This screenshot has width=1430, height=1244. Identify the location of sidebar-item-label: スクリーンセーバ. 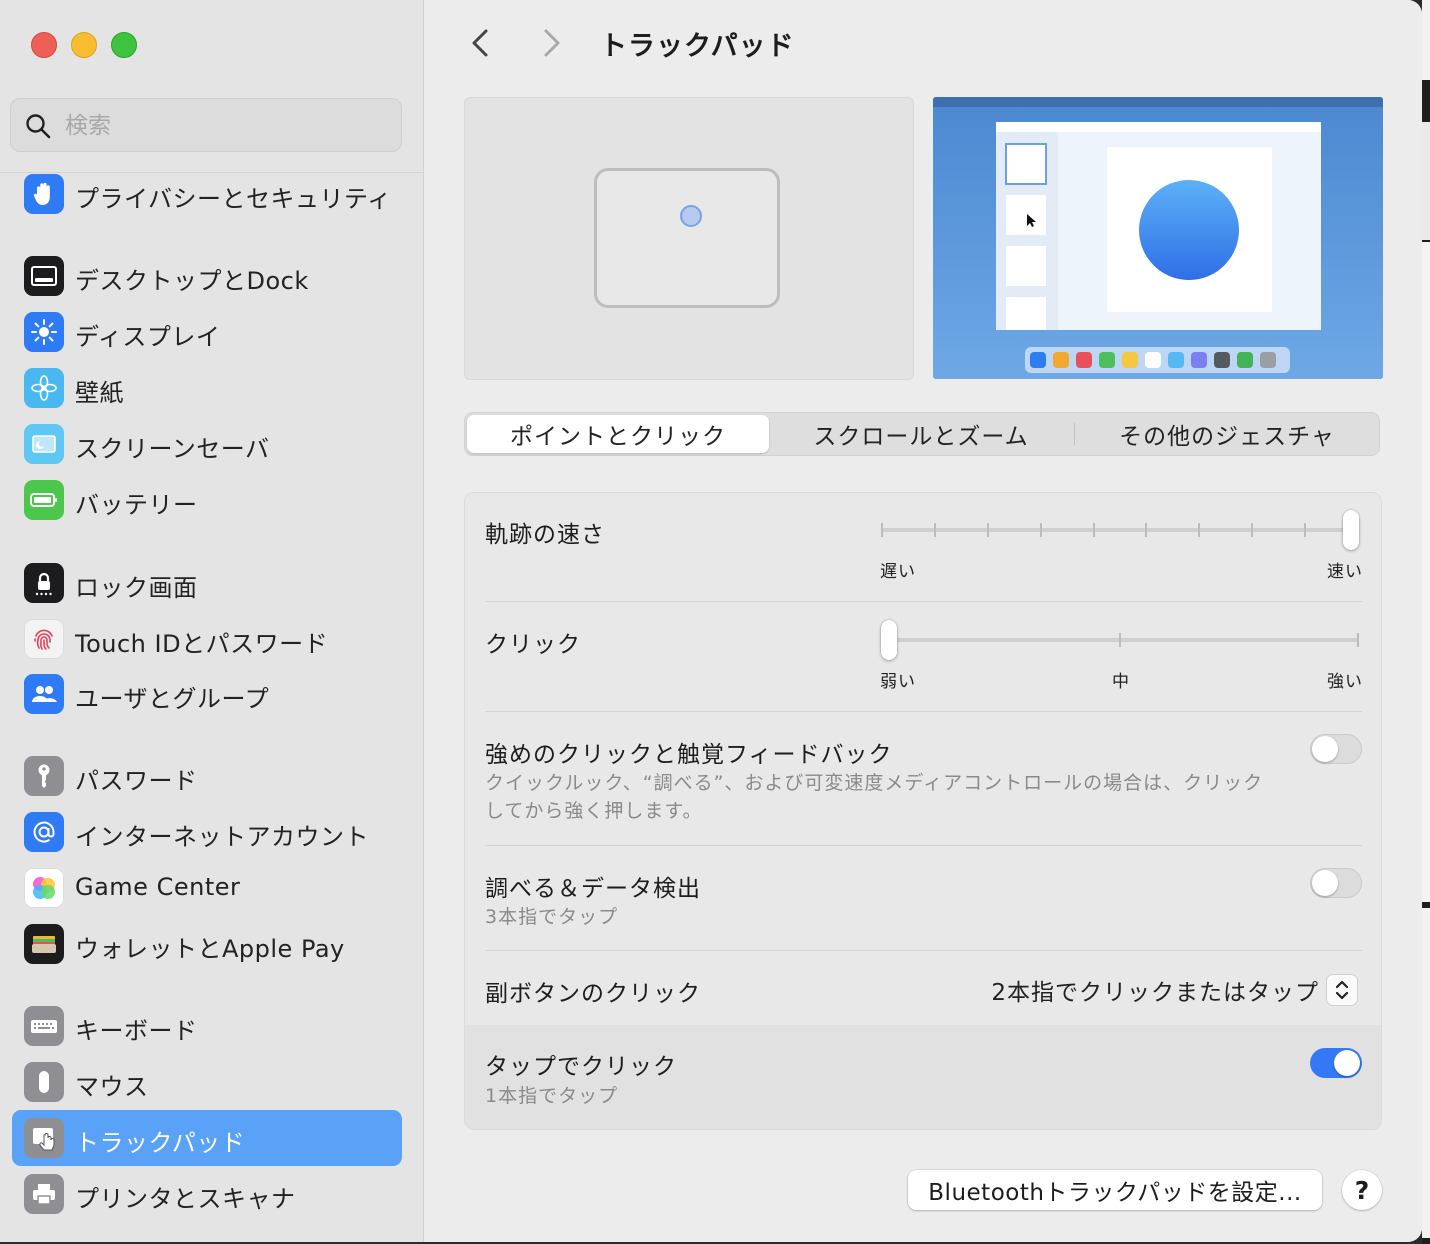
(172, 449).